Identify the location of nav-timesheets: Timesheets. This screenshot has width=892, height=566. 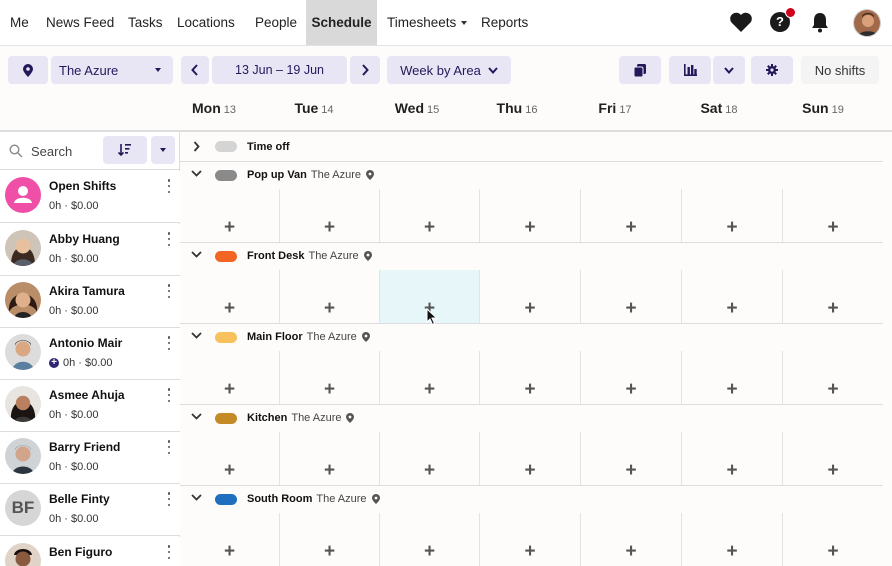
(427, 22).